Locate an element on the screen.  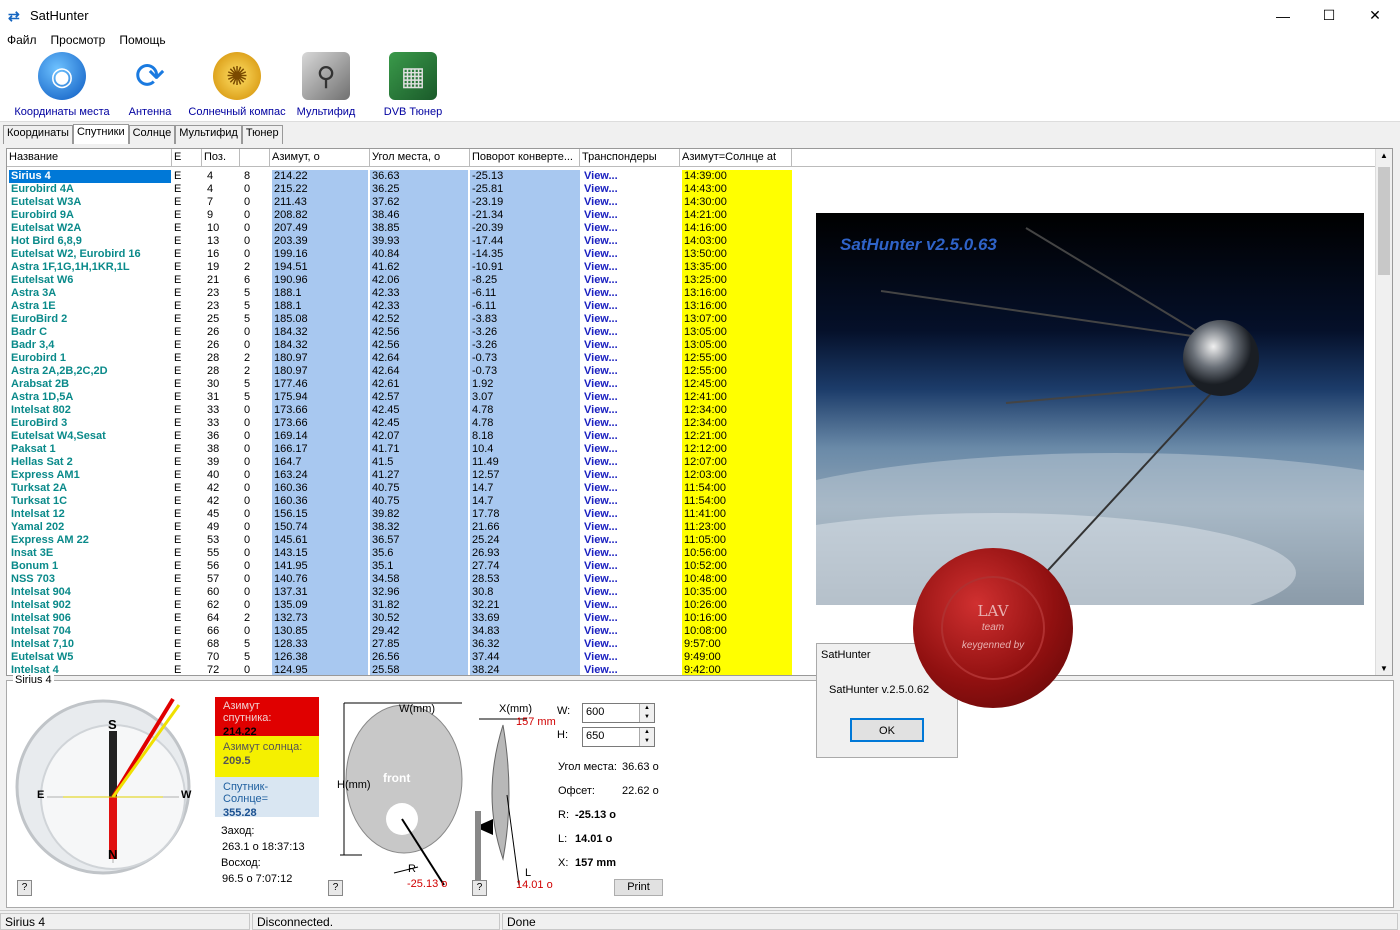
minimize-button: — is located at coordinates (1283, 15).